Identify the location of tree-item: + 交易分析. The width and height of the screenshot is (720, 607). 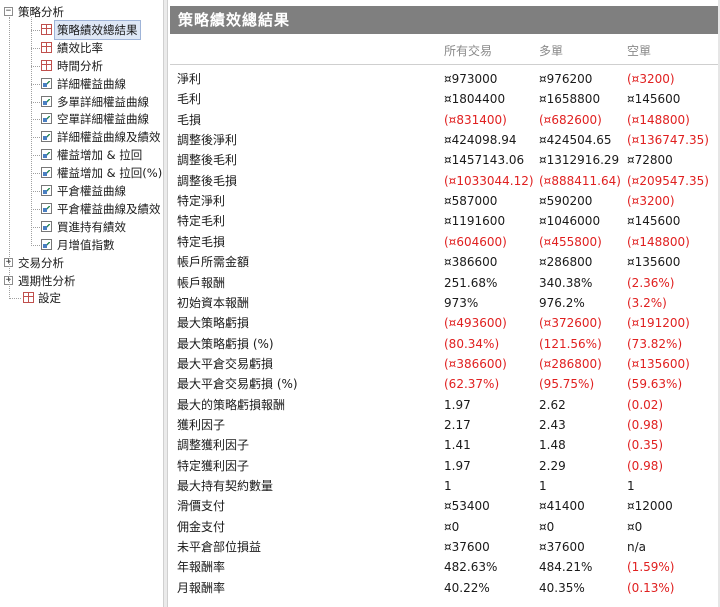
(81, 263).